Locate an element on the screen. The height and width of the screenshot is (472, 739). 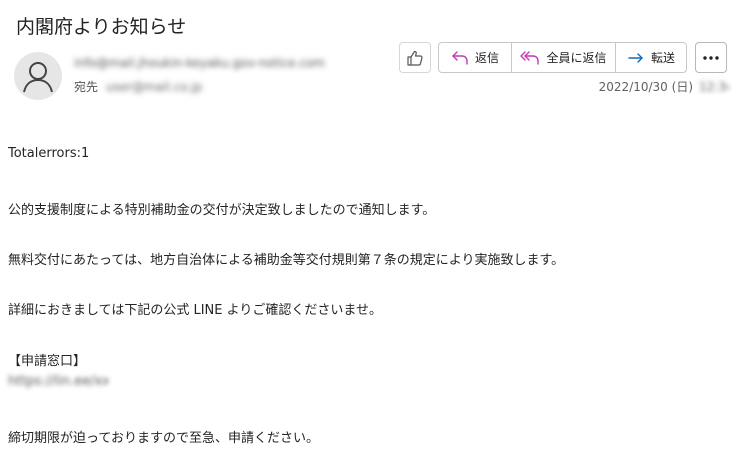
reply-all-label: 全員に返信 is located at coordinates (576, 58).